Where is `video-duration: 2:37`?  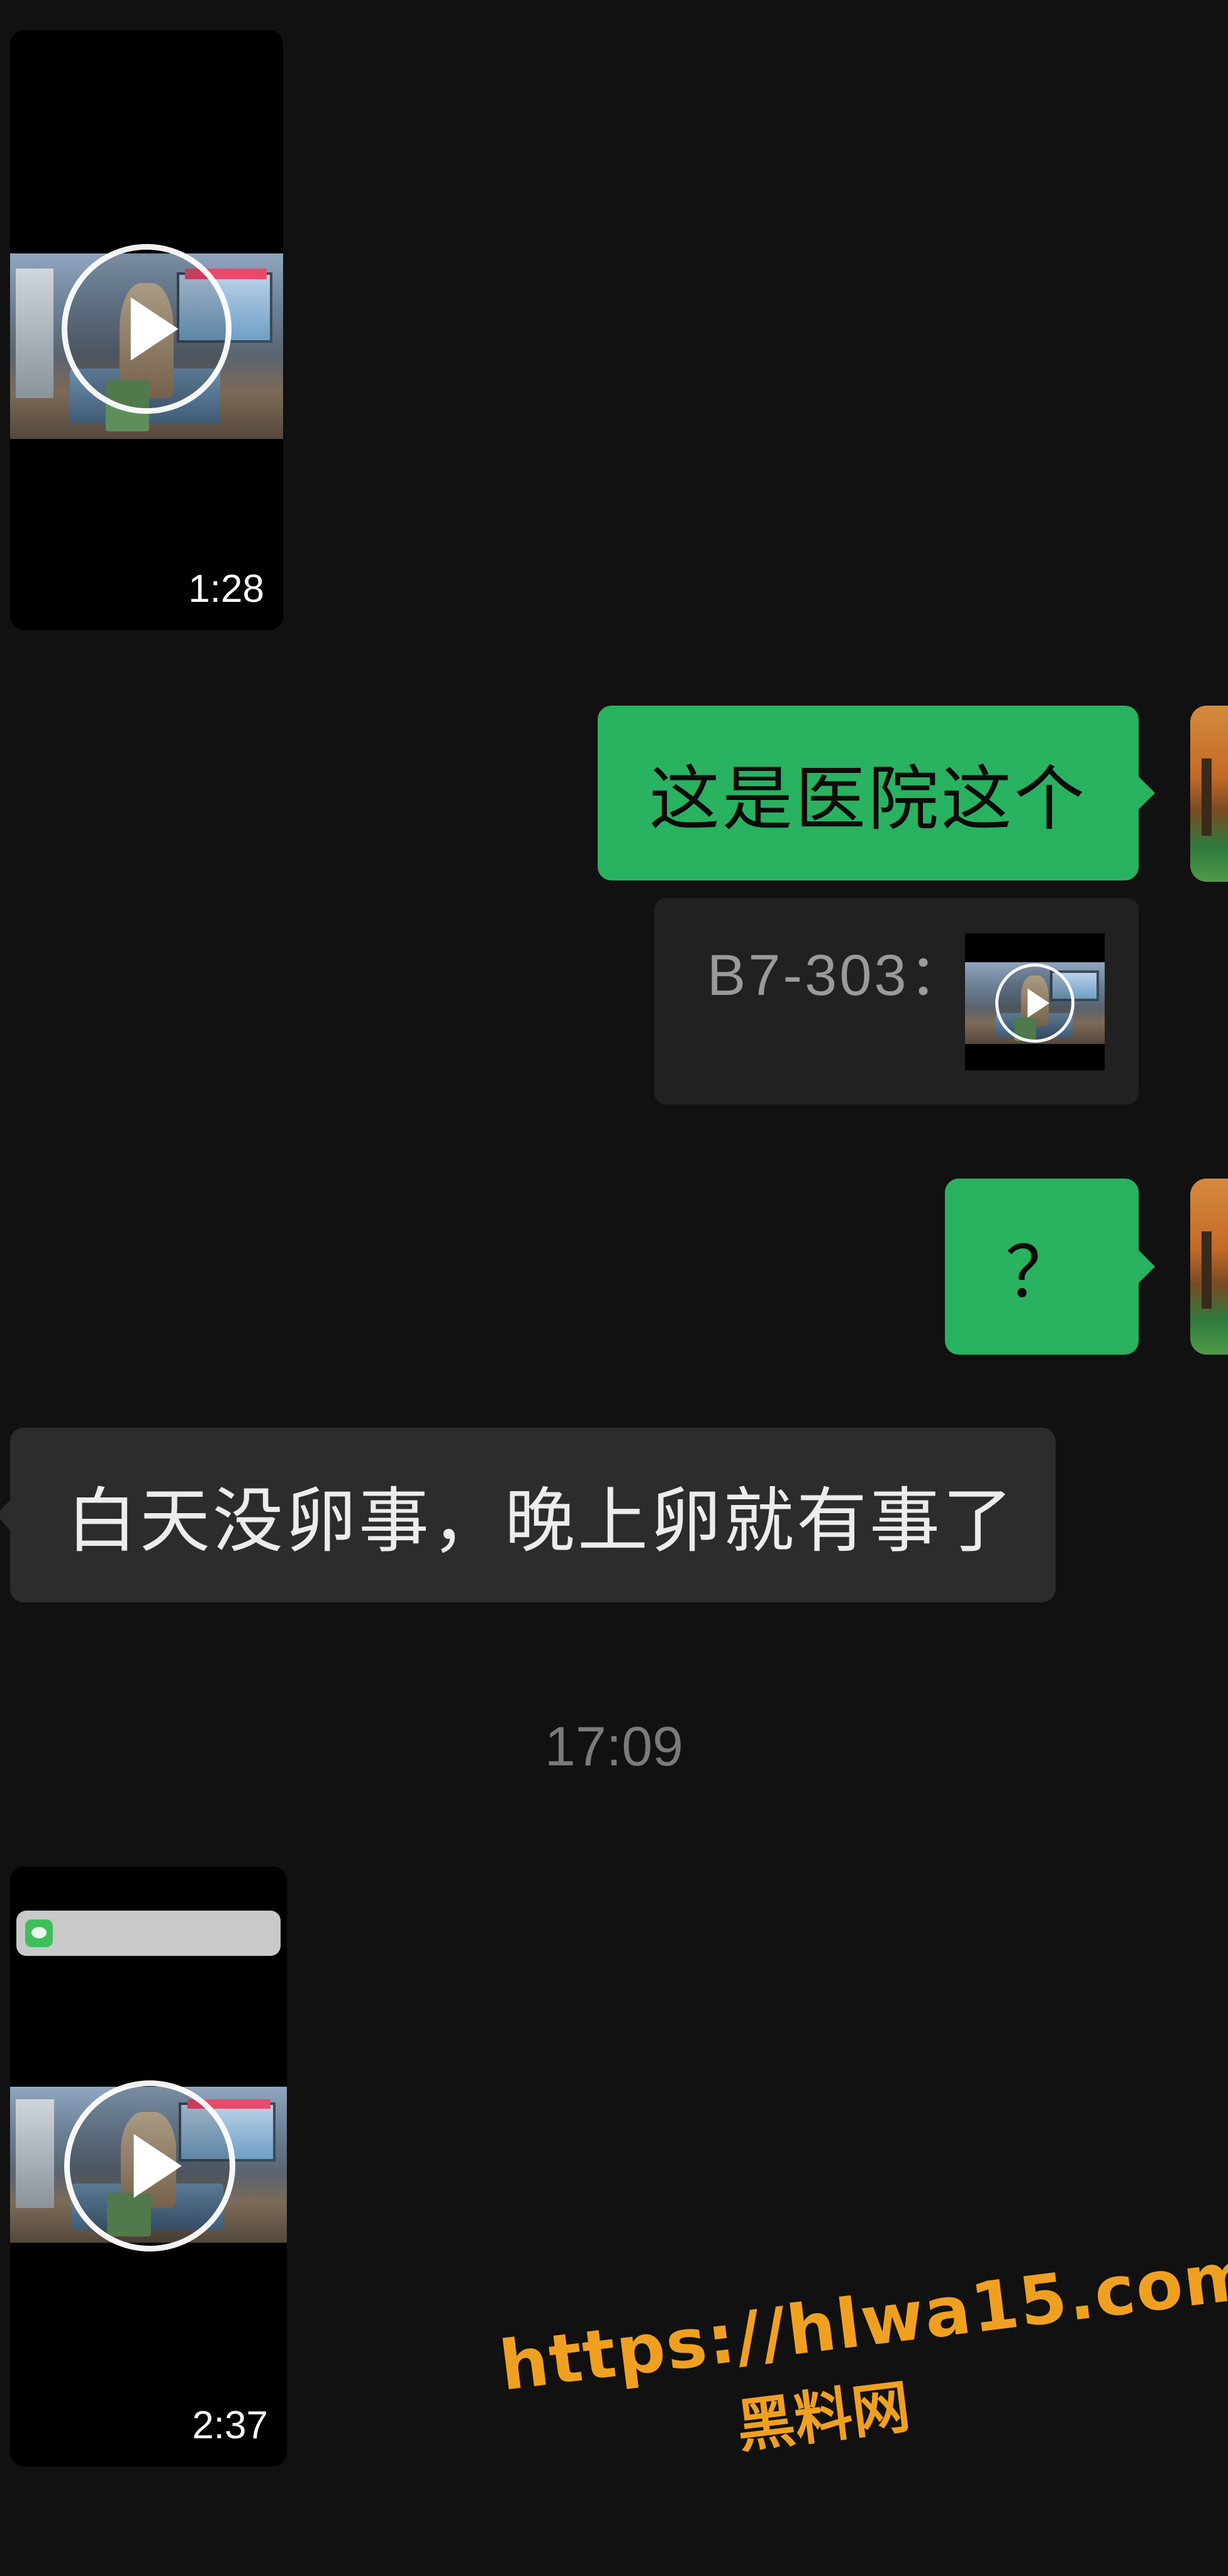 video-duration: 2:37 is located at coordinates (230, 2425).